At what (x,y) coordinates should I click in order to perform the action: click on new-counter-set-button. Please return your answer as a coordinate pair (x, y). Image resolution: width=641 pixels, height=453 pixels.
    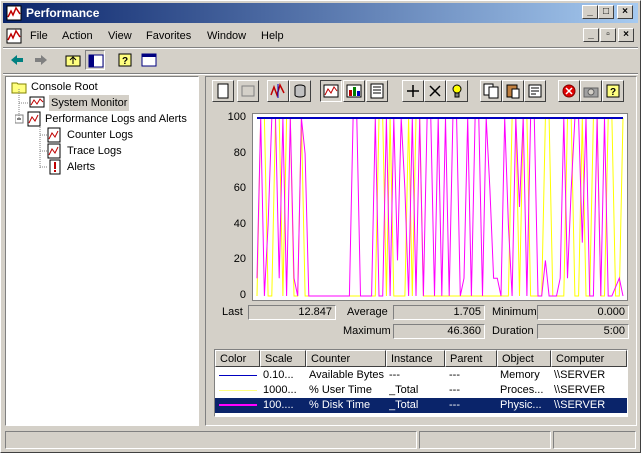
    Looking at the image, I should click on (223, 91).